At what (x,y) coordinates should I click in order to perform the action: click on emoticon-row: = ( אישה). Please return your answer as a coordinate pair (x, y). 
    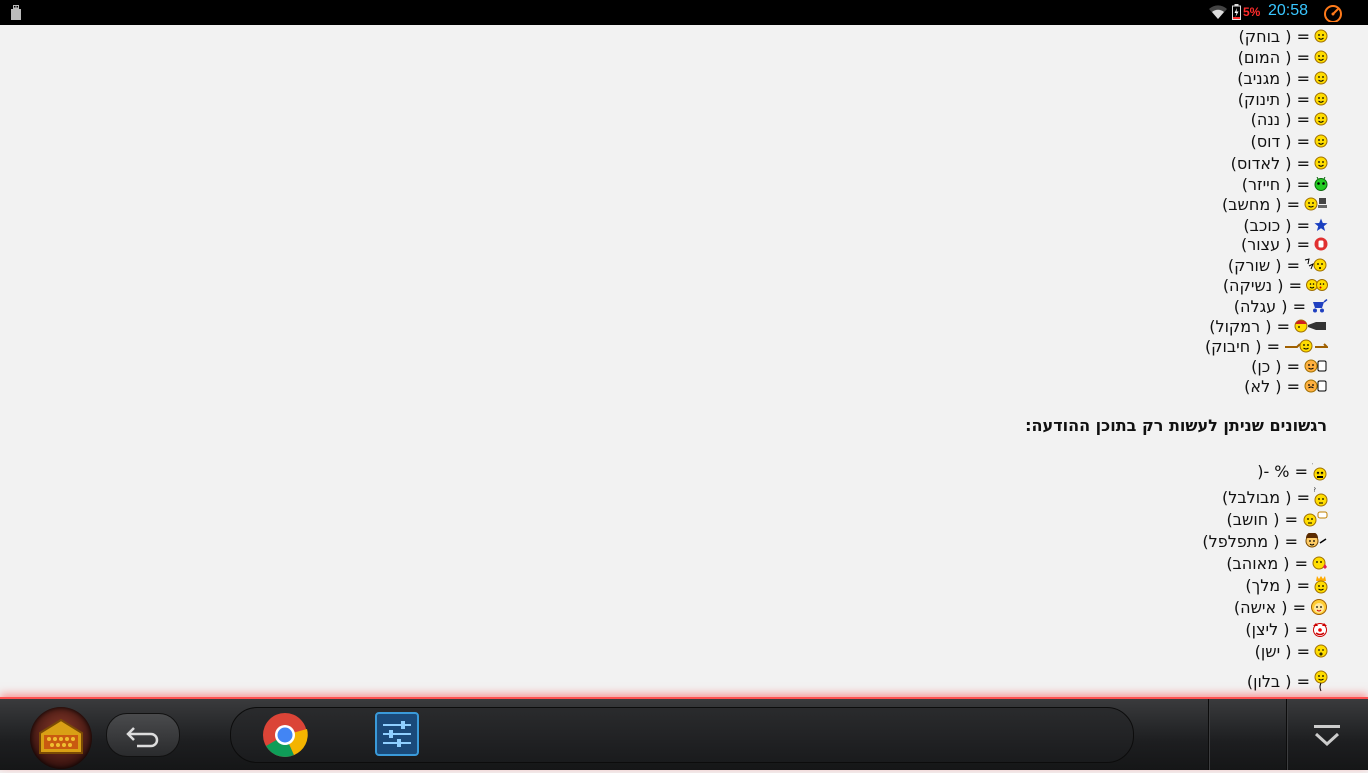
    Looking at the image, I should click on (1281, 607).